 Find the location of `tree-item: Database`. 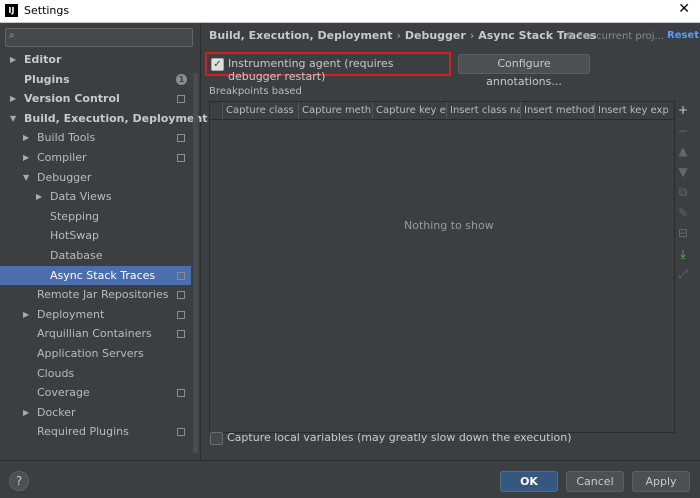

tree-item: Database is located at coordinates (95, 256).